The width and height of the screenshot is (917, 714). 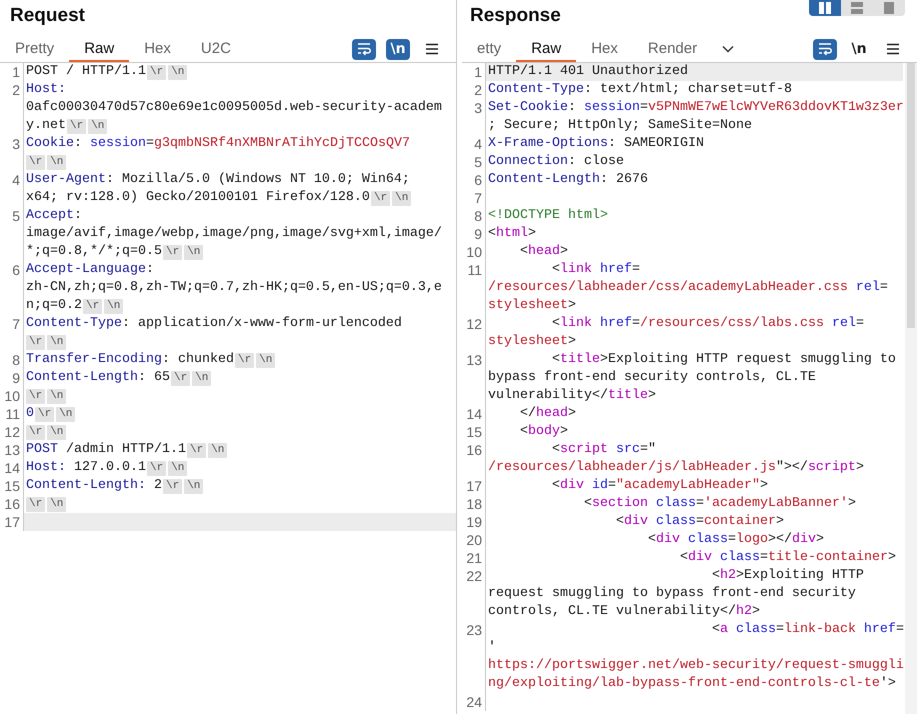 What do you see at coordinates (12, 72) in the screenshot?
I see `line-number: 1` at bounding box center [12, 72].